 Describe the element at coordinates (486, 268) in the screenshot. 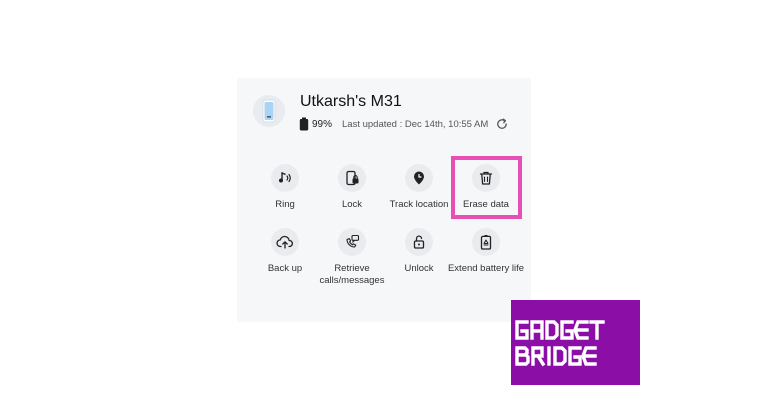

I see `extend-battery-life-label: Extend battery life` at that location.